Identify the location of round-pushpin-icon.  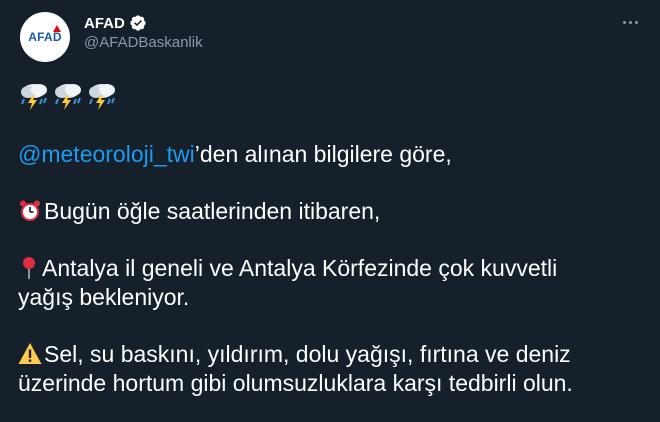
(29, 268).